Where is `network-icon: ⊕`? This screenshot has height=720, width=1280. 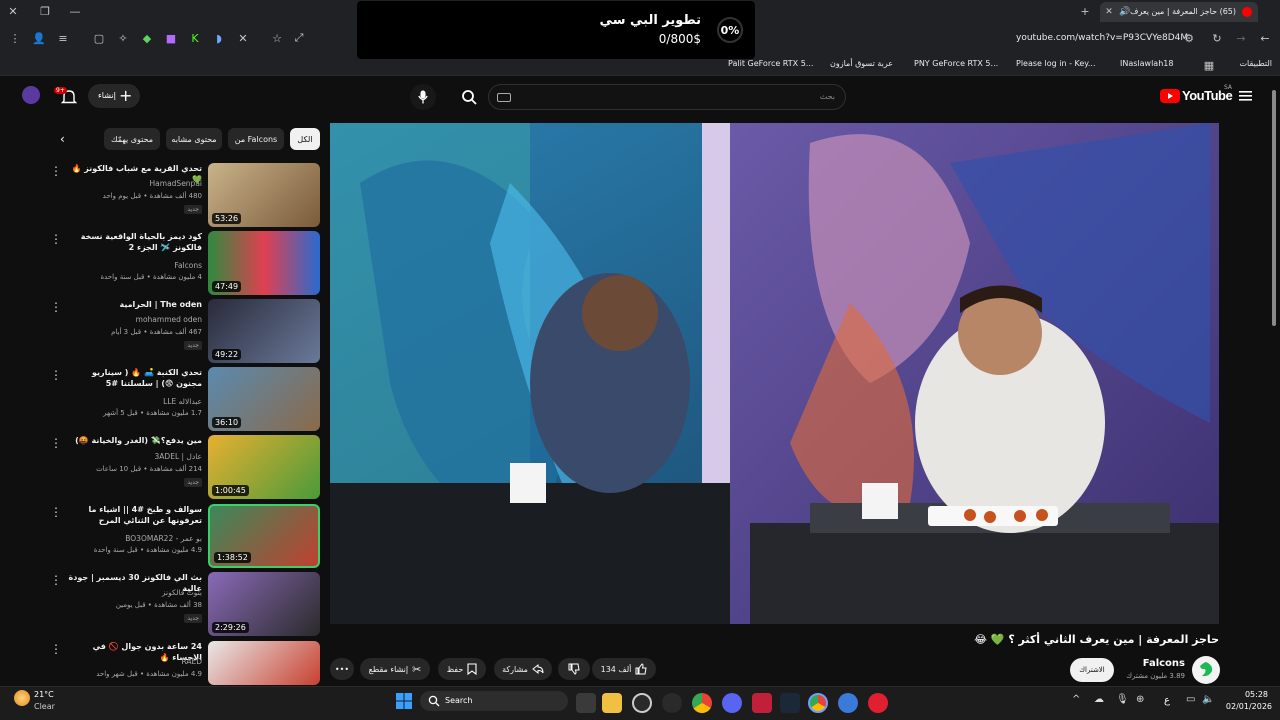 network-icon: ⊕ is located at coordinates (1140, 699).